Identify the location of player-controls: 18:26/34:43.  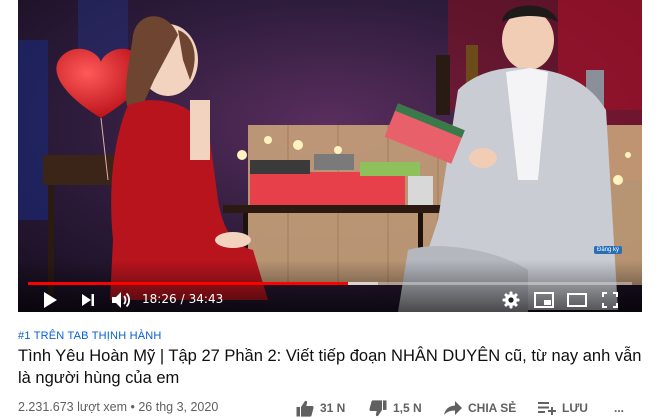
(330, 286).